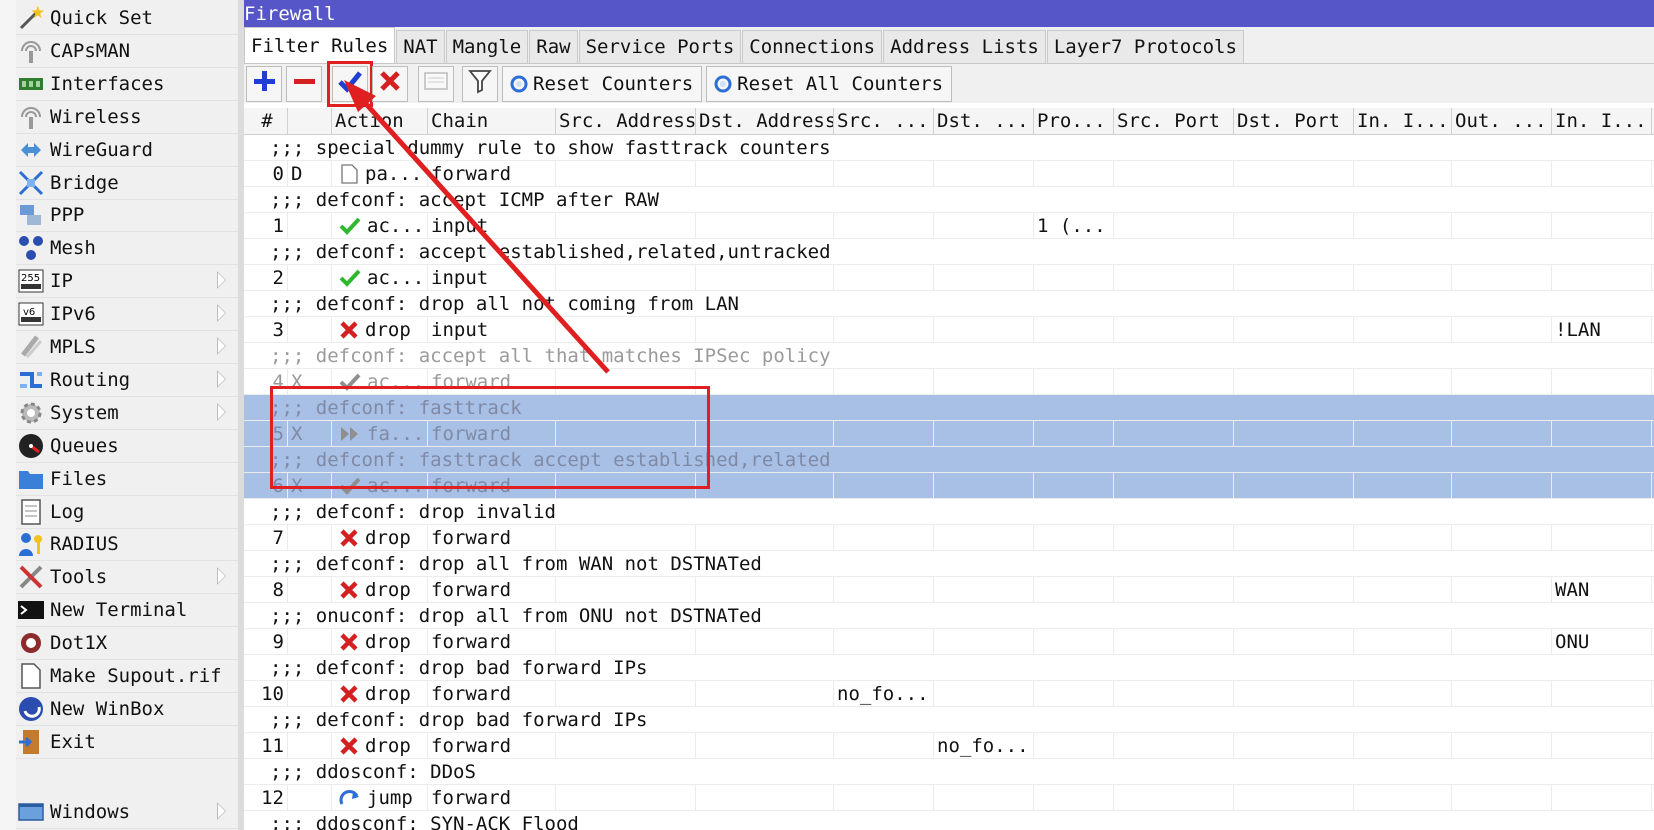 The image size is (1654, 830). Describe the element at coordinates (812, 46) in the screenshot. I see `tab-connections: Connections` at that location.